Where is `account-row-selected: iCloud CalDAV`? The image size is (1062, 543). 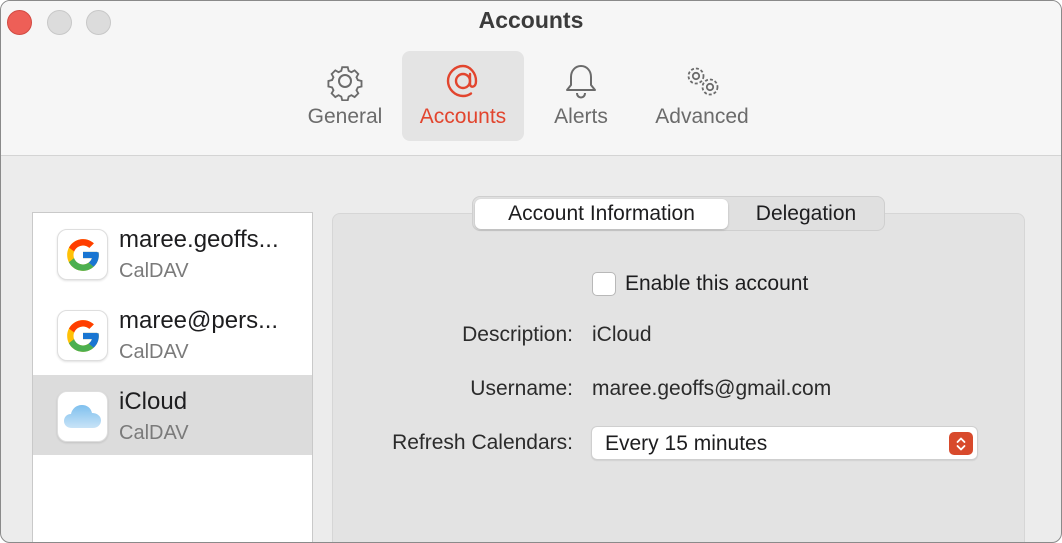
account-row-selected: iCloud CalDAV is located at coordinates (172, 415).